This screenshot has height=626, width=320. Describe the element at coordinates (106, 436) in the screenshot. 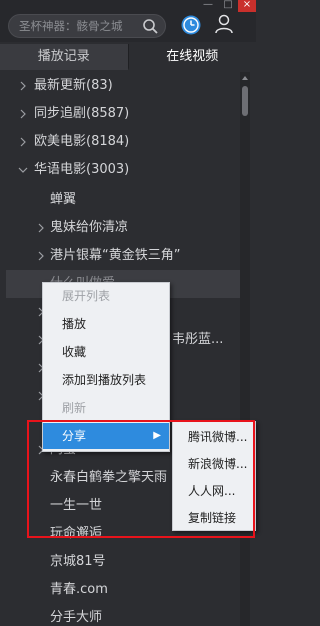

I see `menu-item-share: 分享 ▶` at that location.